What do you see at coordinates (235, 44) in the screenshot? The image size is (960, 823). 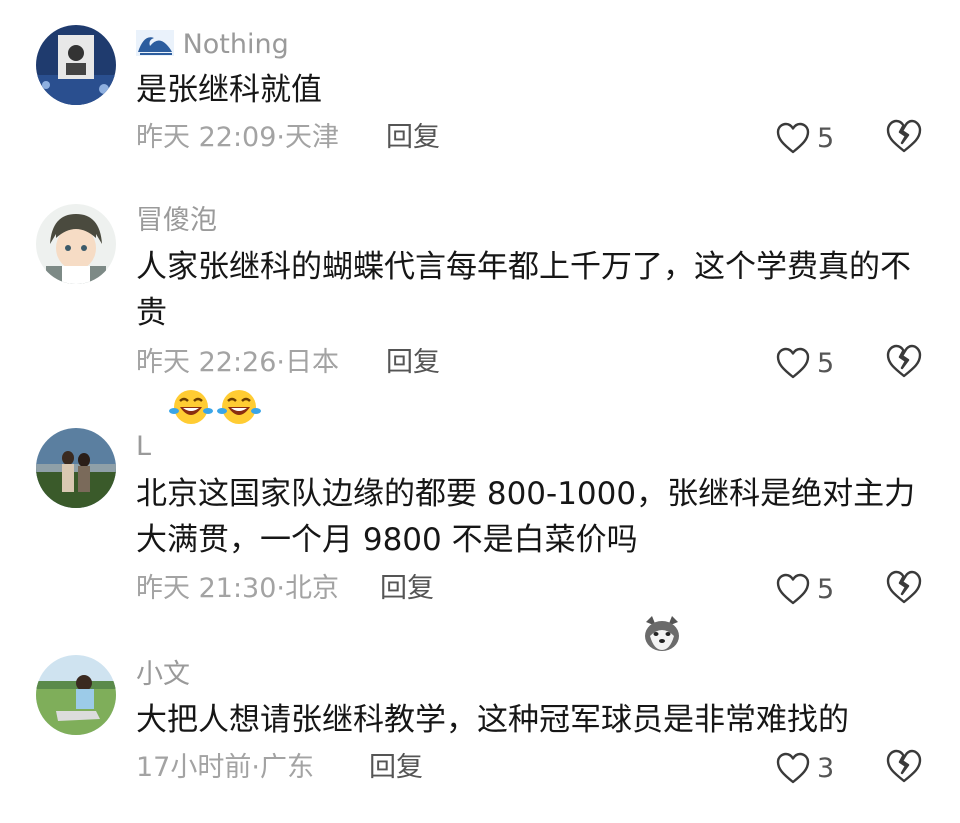 I see `username-text: Nothing` at bounding box center [235, 44].